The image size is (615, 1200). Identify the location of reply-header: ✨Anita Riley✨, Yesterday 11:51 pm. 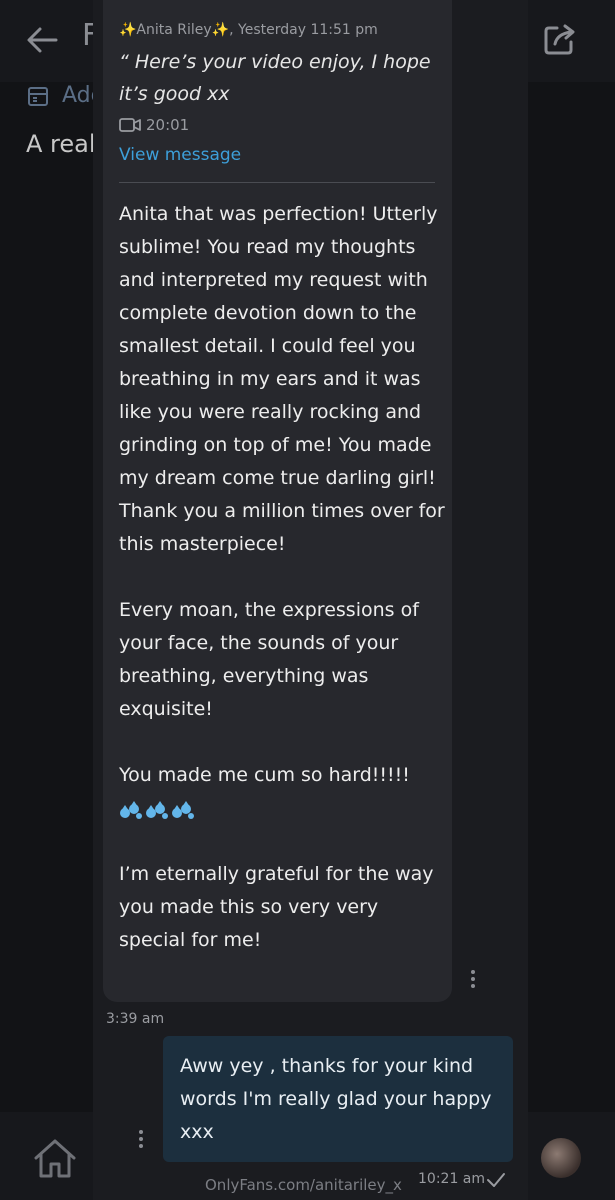
(248, 30).